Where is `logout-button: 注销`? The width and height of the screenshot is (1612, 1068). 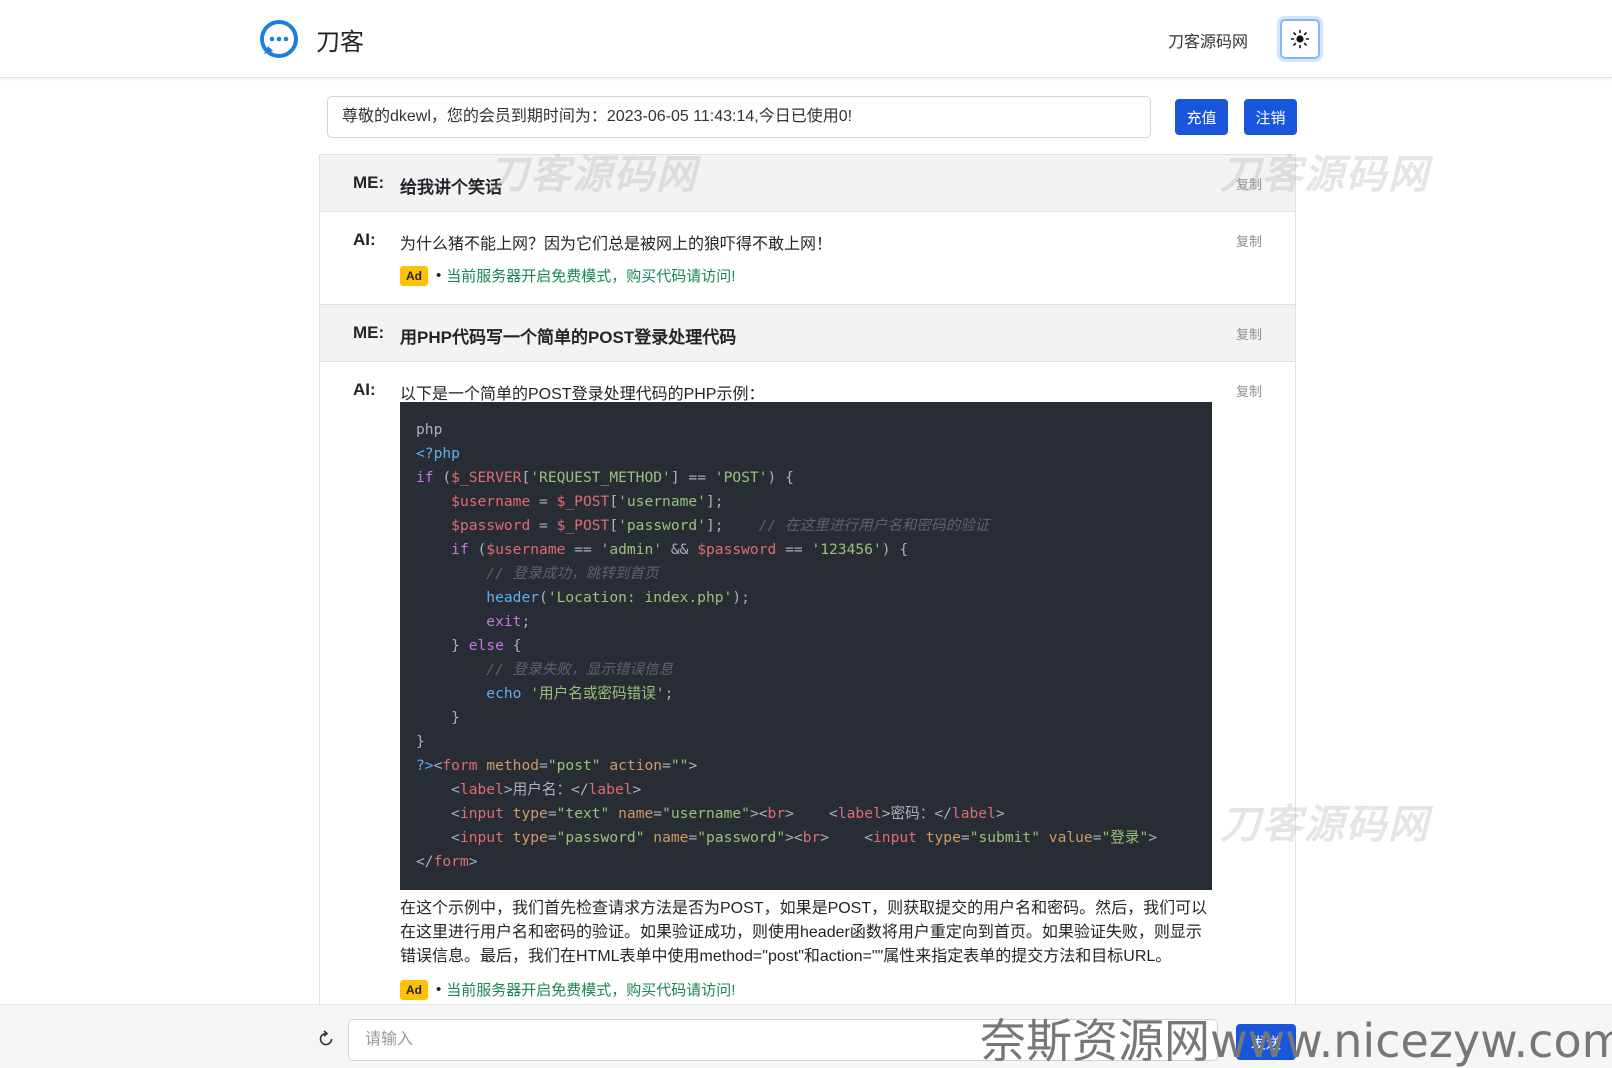
logout-button: 注销 is located at coordinates (1270, 117).